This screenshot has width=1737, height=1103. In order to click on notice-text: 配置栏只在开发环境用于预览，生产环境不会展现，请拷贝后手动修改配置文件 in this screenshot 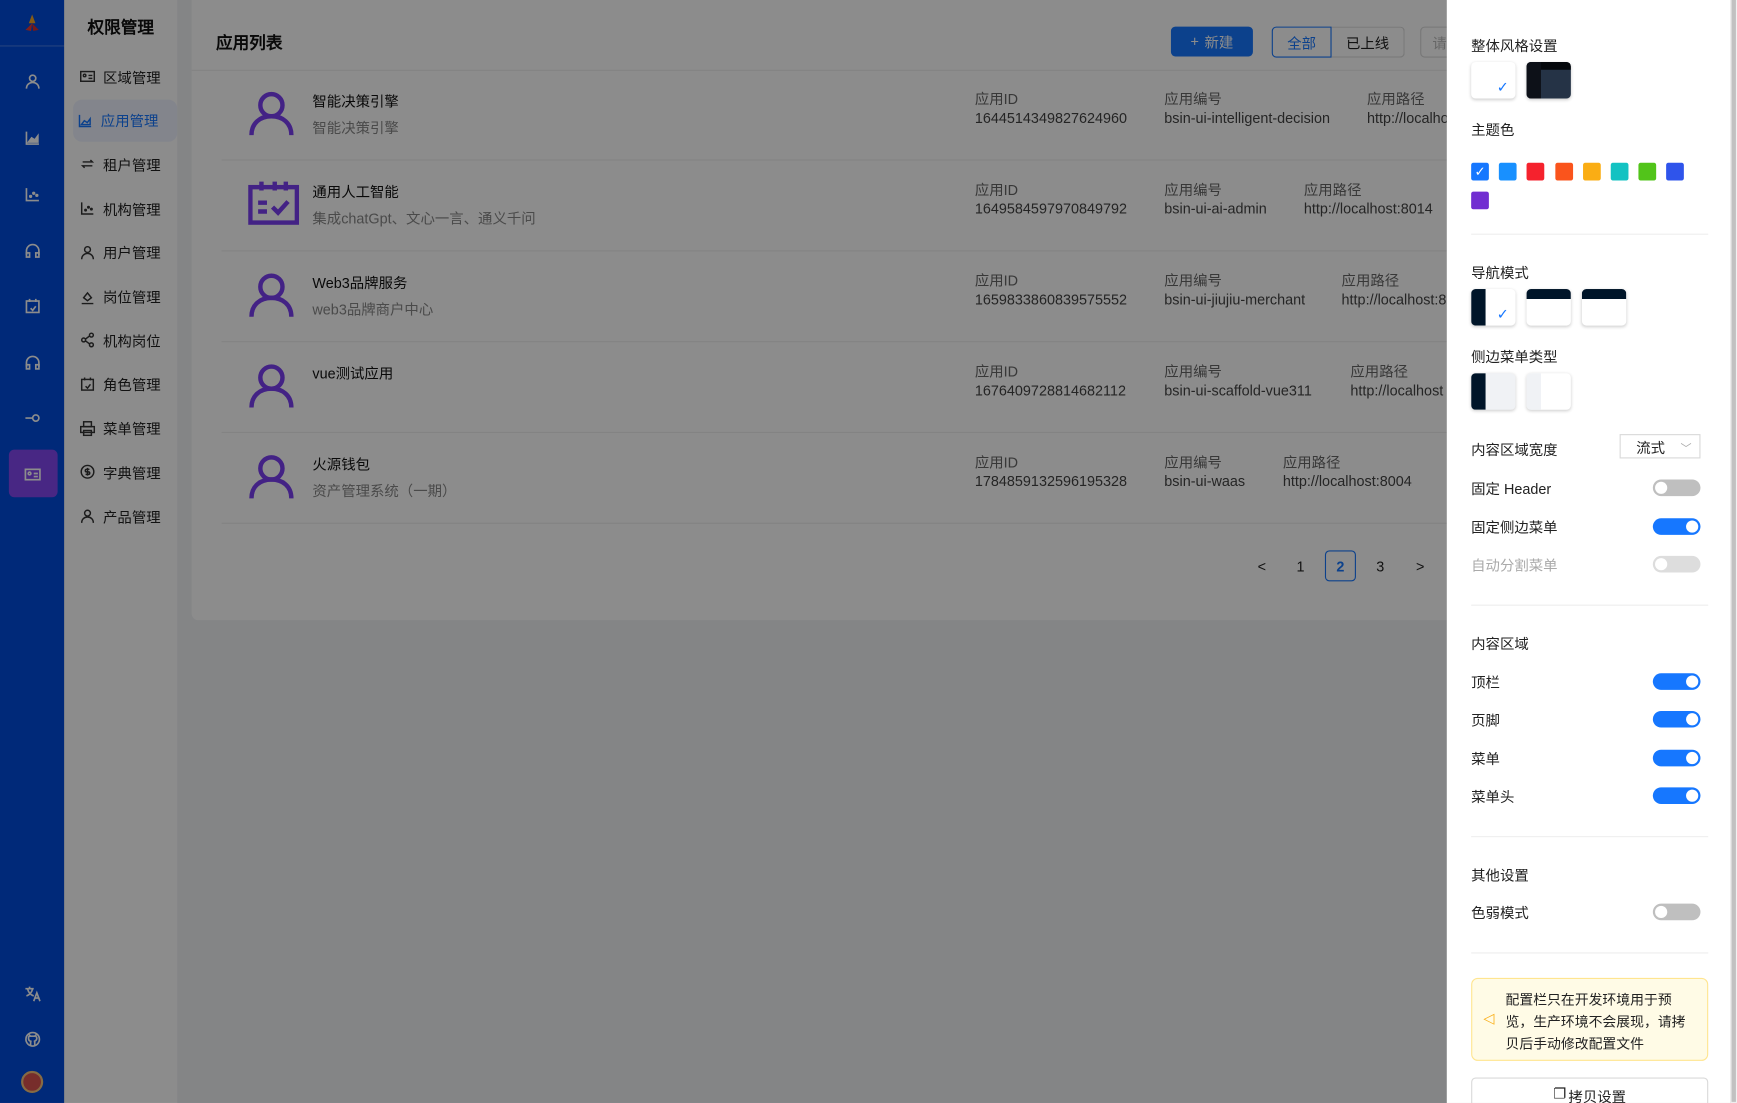, I will do `click(1595, 1022)`.